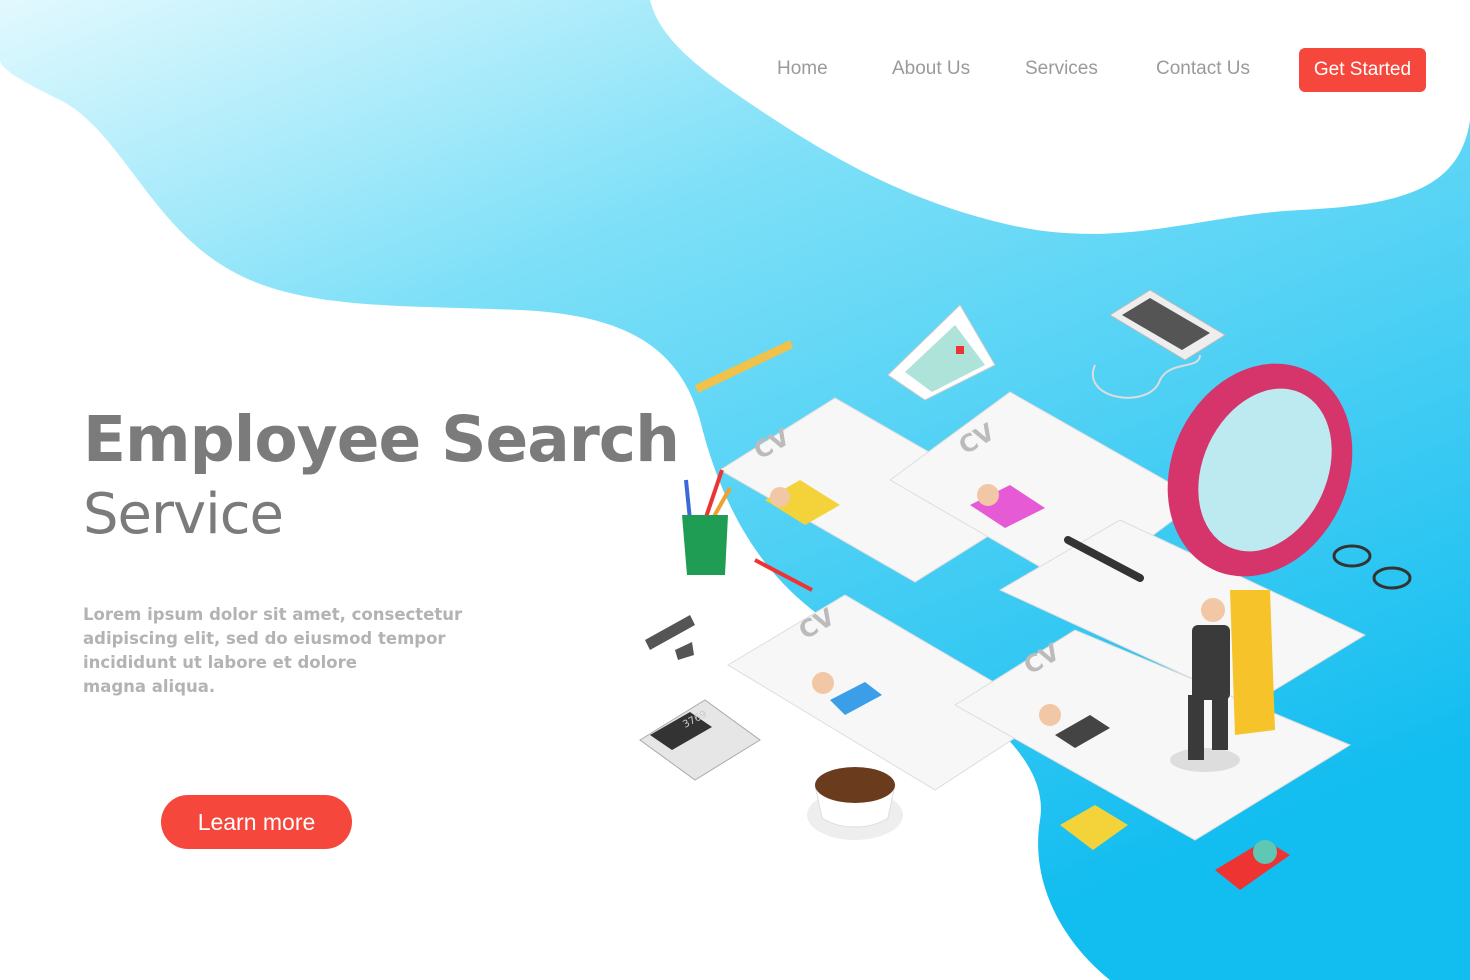  What do you see at coordinates (941, 352) in the screenshot?
I see `calendar-icon` at bounding box center [941, 352].